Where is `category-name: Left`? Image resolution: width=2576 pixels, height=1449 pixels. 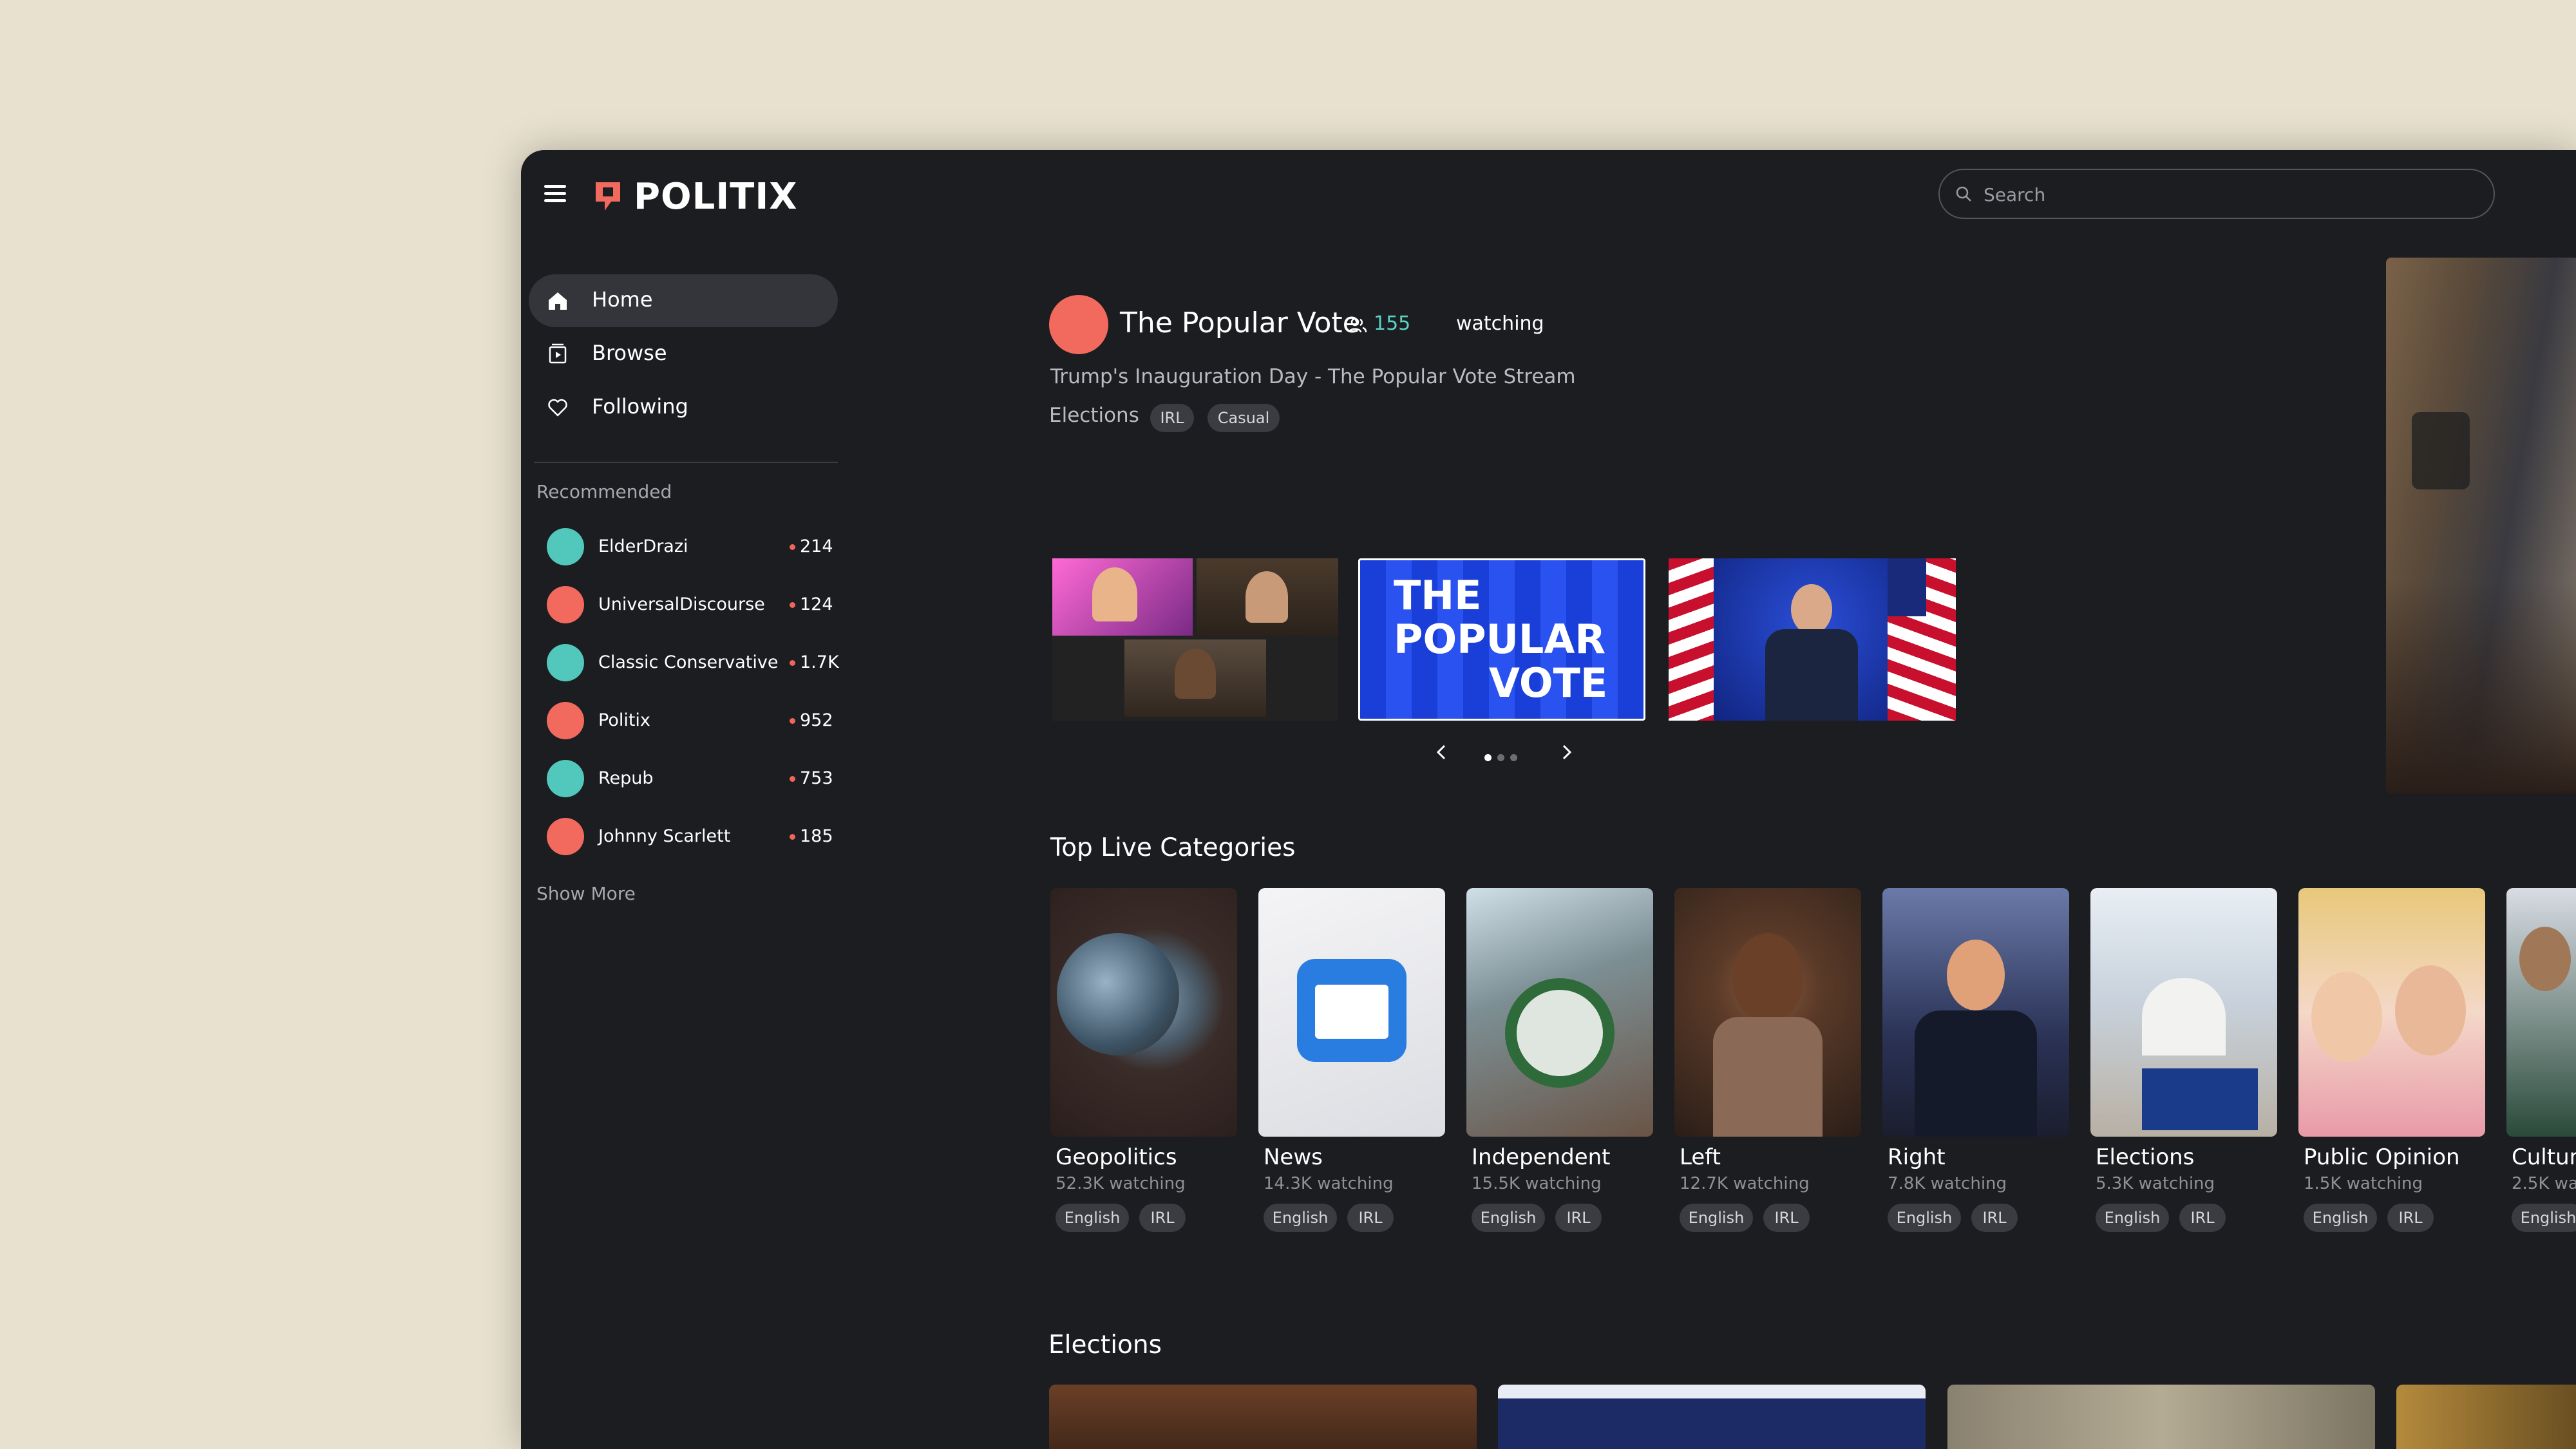 category-name: Left is located at coordinates (1700, 1157).